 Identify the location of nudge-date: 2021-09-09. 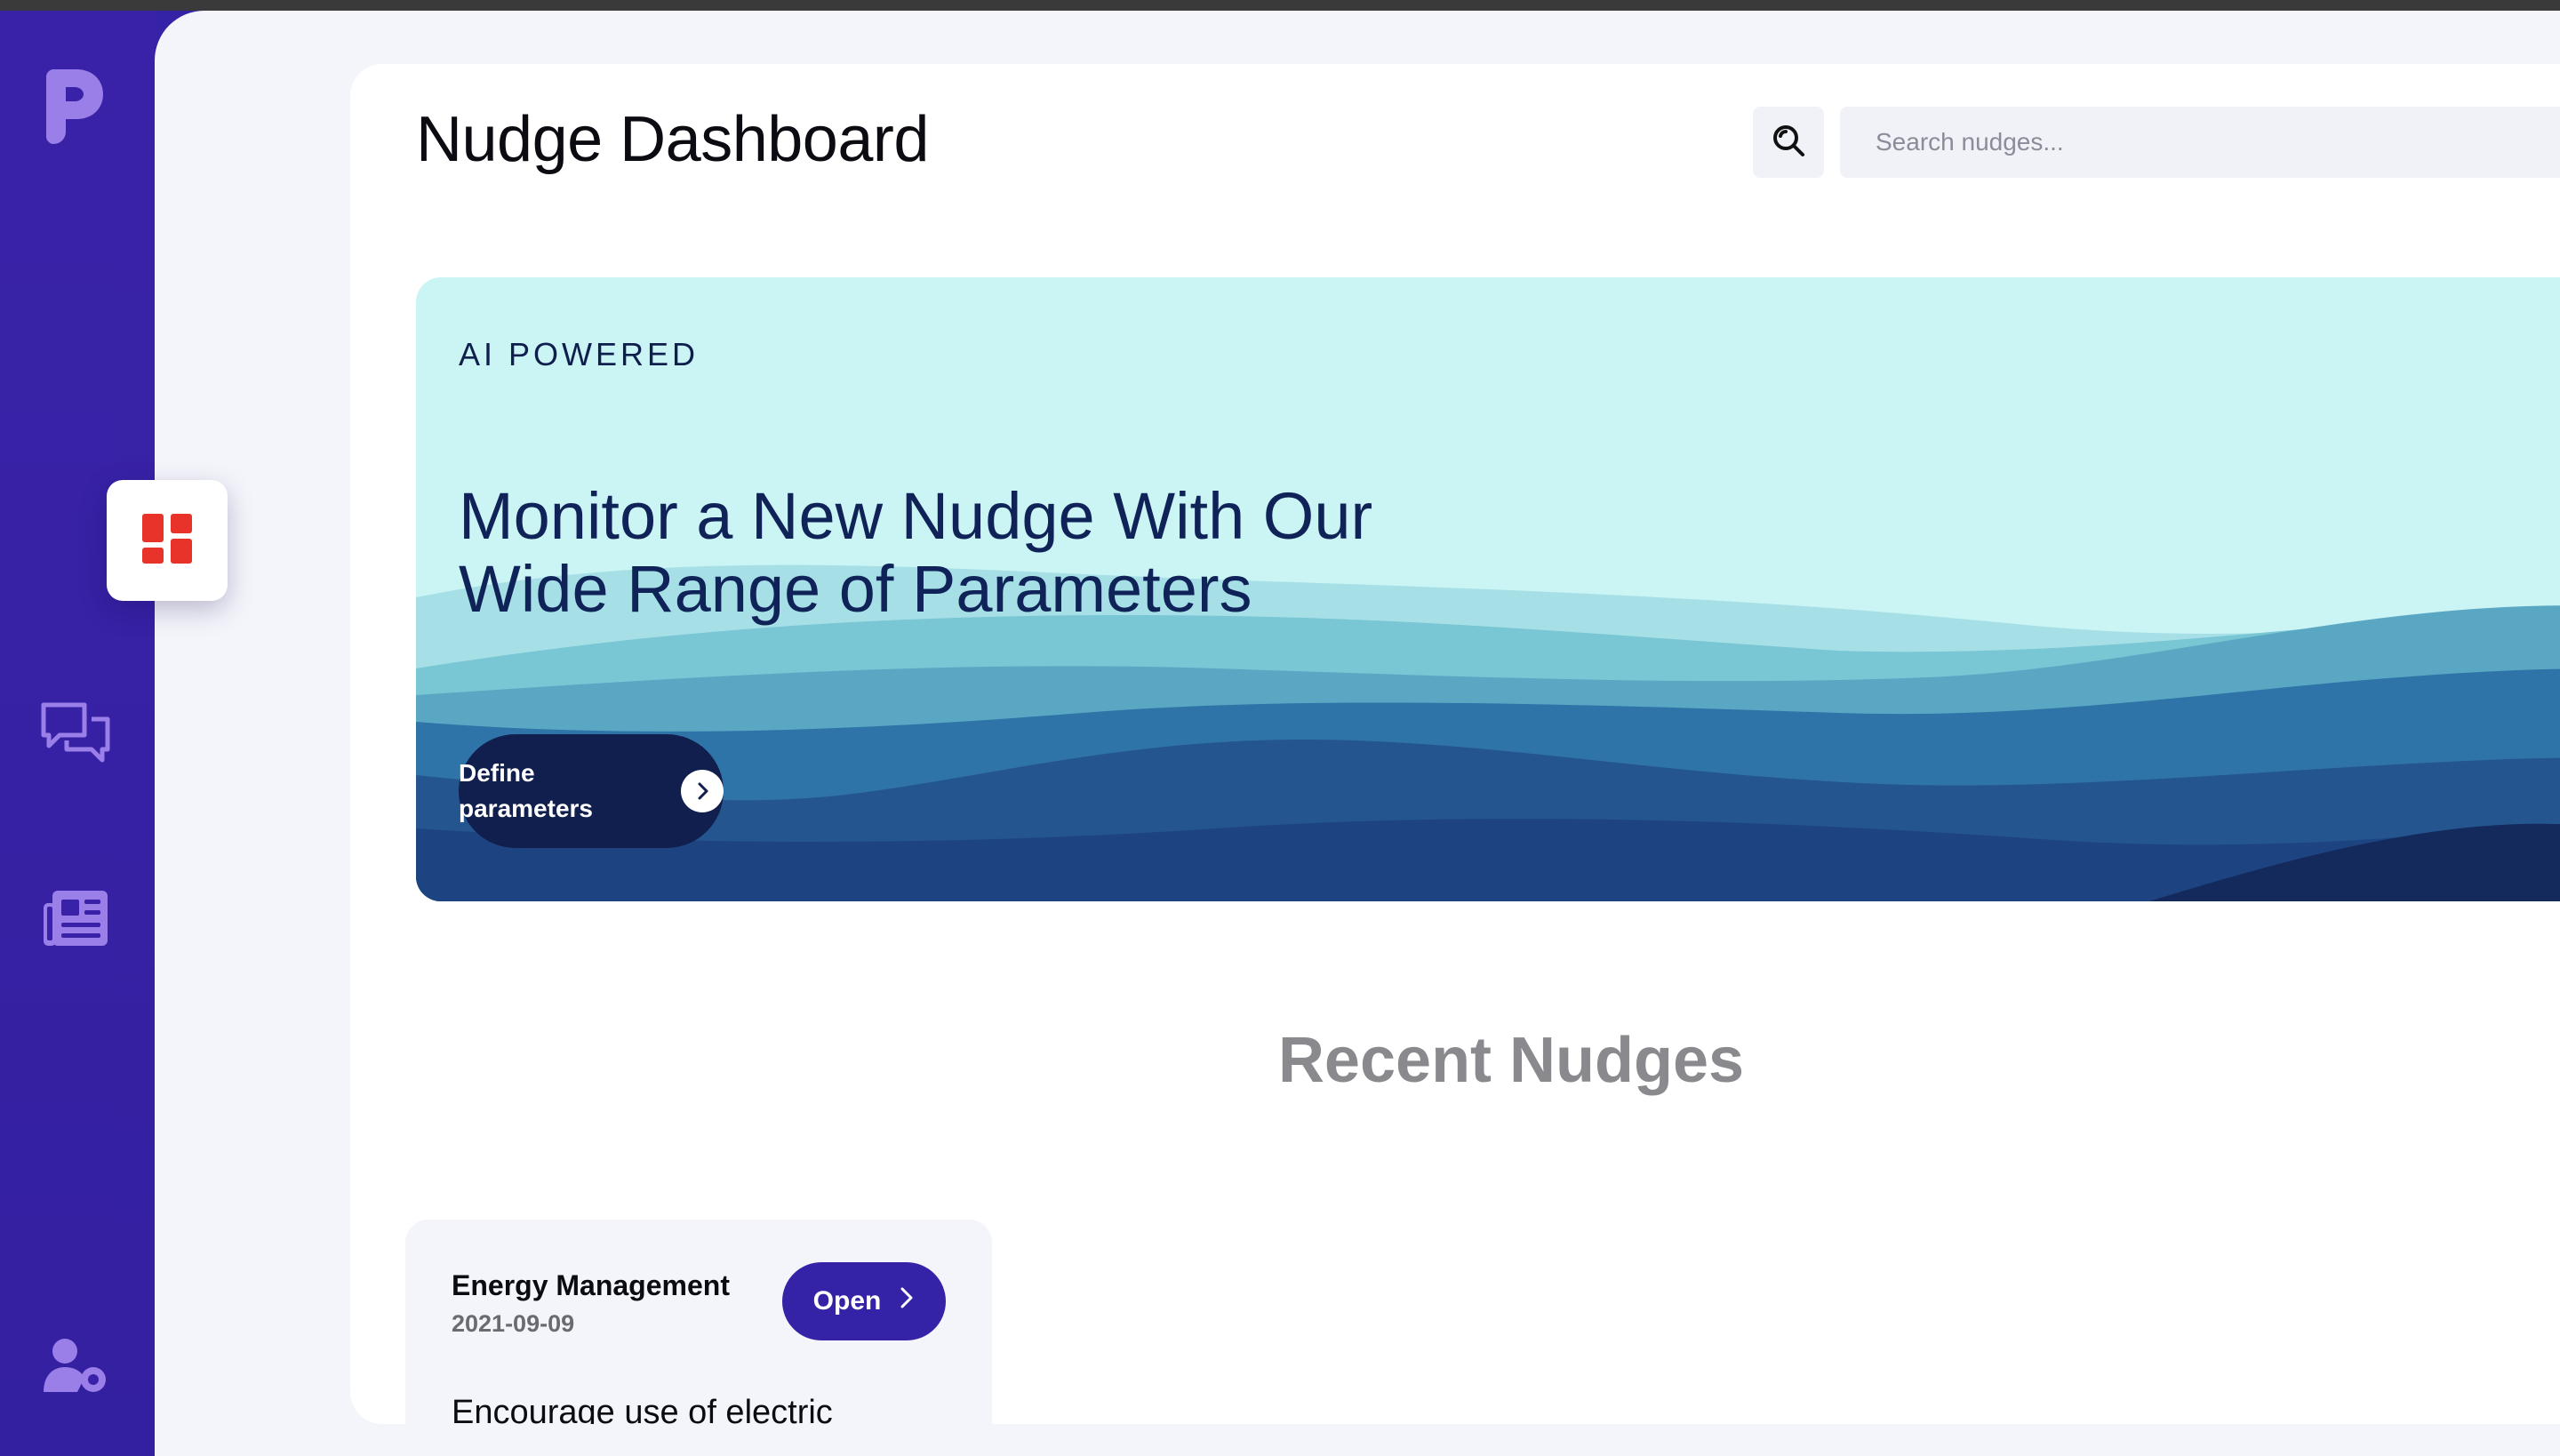
(513, 1323).